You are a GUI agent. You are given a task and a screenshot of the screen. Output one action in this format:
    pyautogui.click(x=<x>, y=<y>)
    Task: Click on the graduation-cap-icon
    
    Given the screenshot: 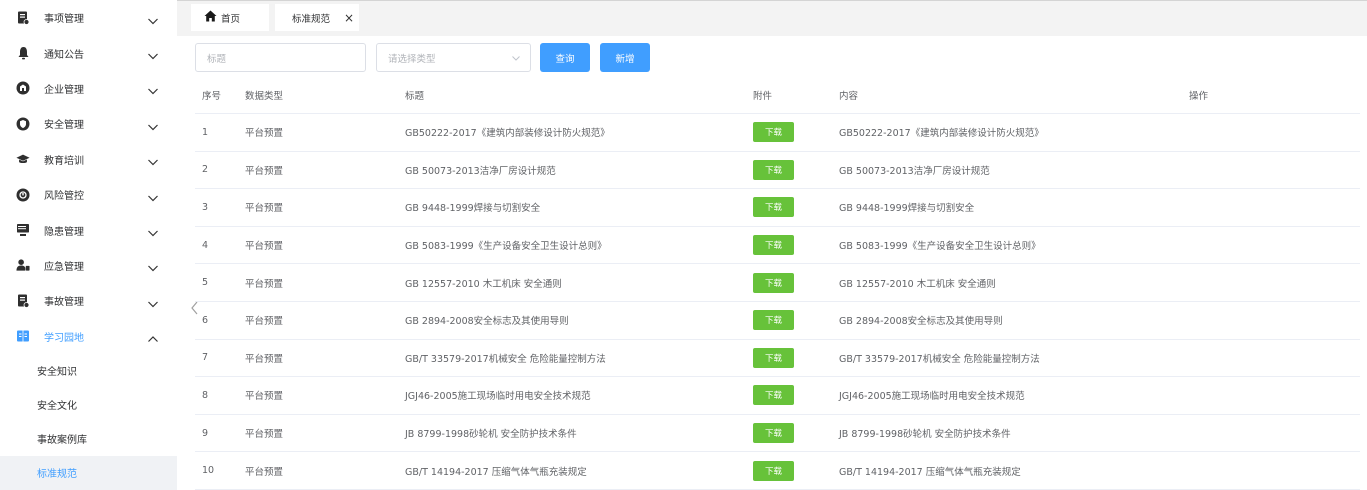 What is the action you would take?
    pyautogui.click(x=23, y=159)
    